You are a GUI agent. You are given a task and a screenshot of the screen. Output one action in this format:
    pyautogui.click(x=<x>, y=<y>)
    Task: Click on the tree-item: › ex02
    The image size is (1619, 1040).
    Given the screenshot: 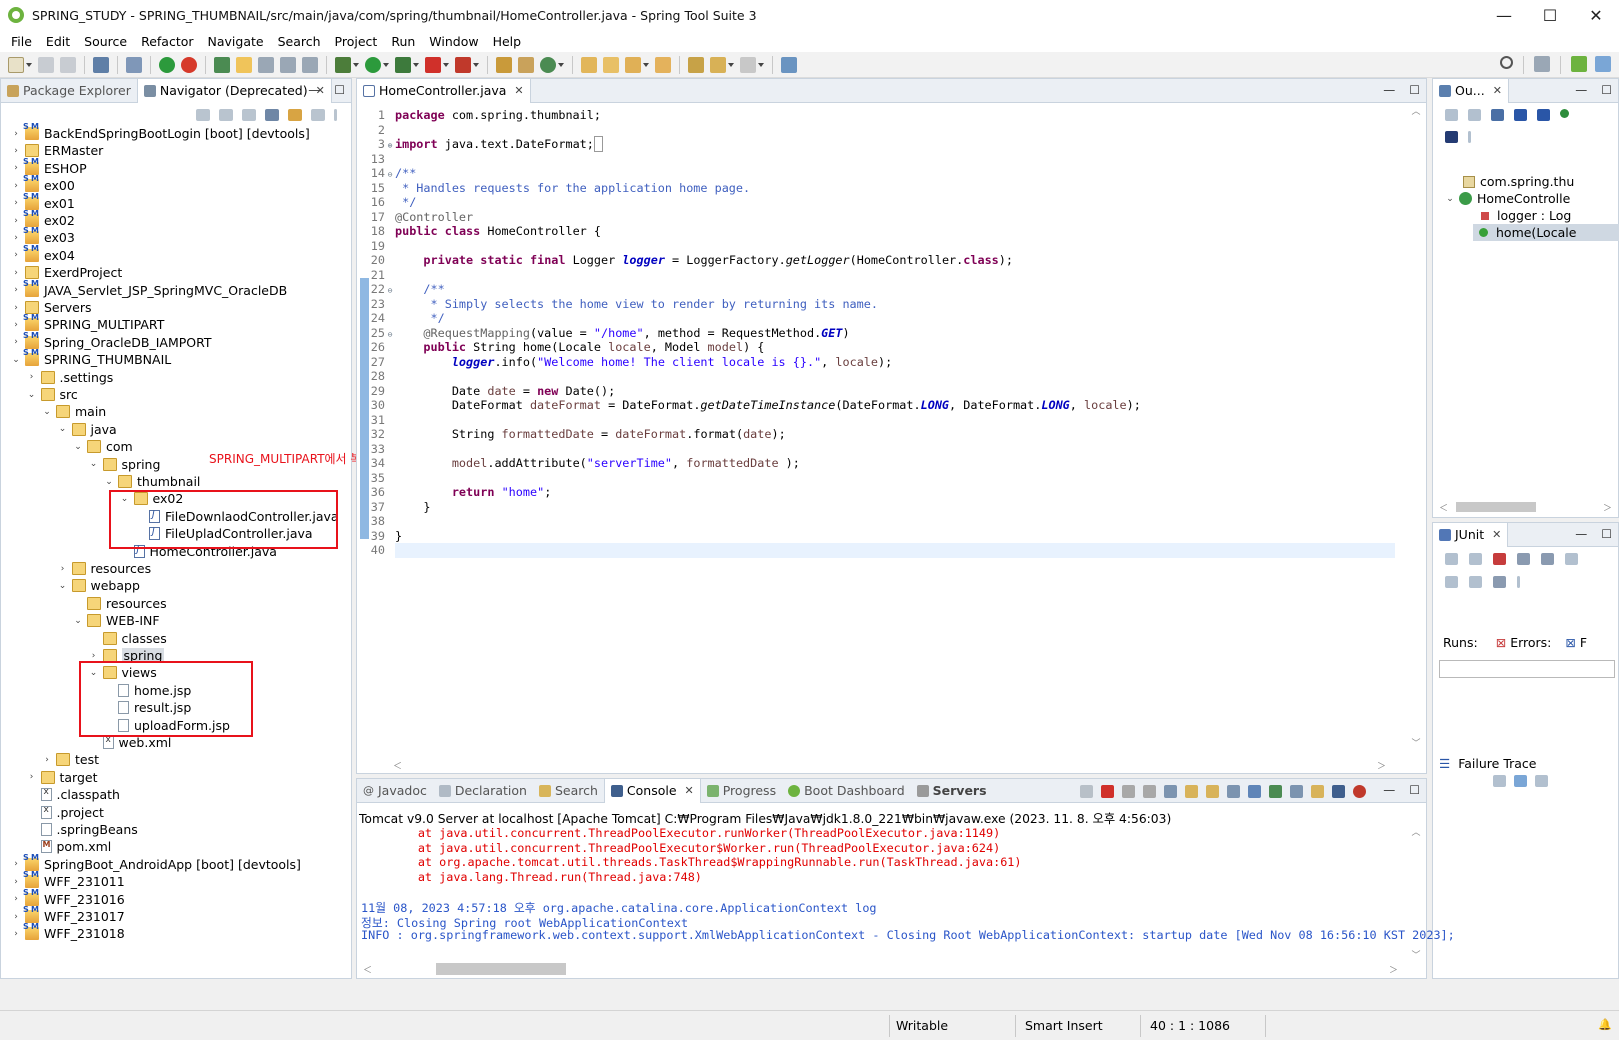 What is the action you would take?
    pyautogui.click(x=43, y=219)
    